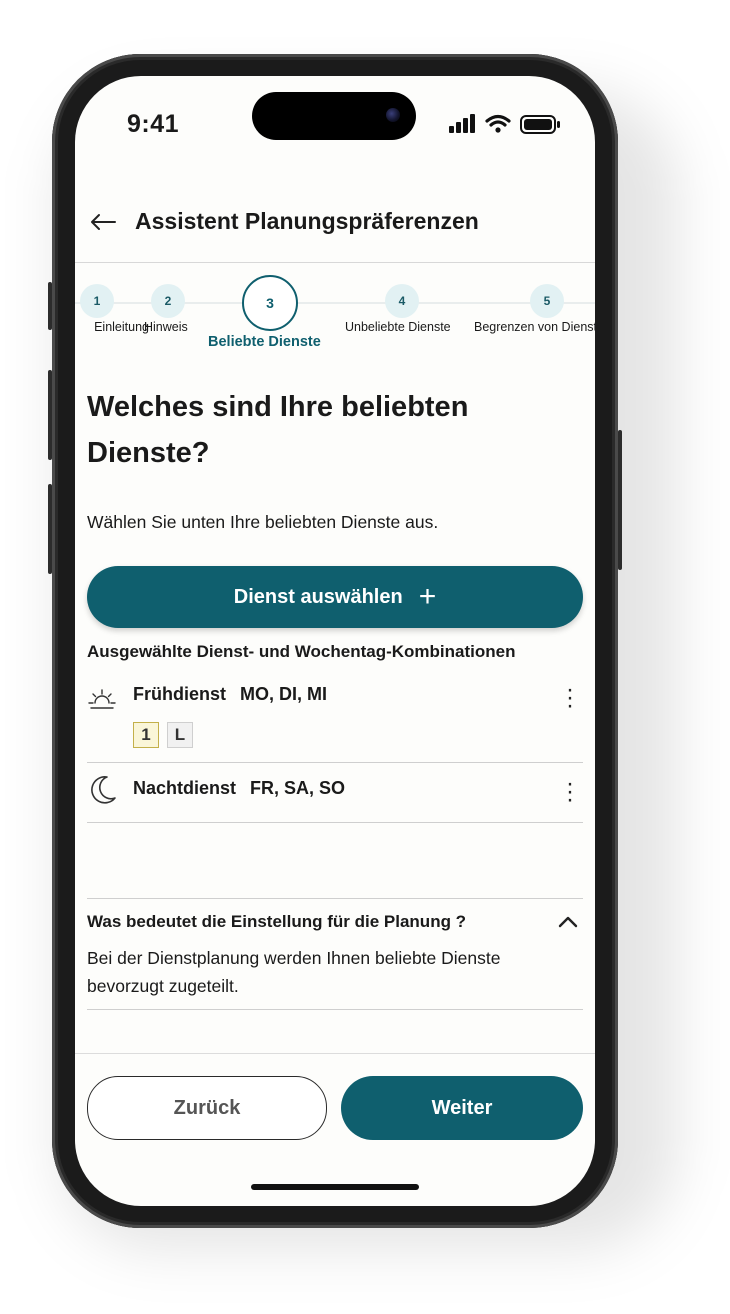  I want to click on shift-name: Nachtdienst FR, SA, SO, so click(239, 788).